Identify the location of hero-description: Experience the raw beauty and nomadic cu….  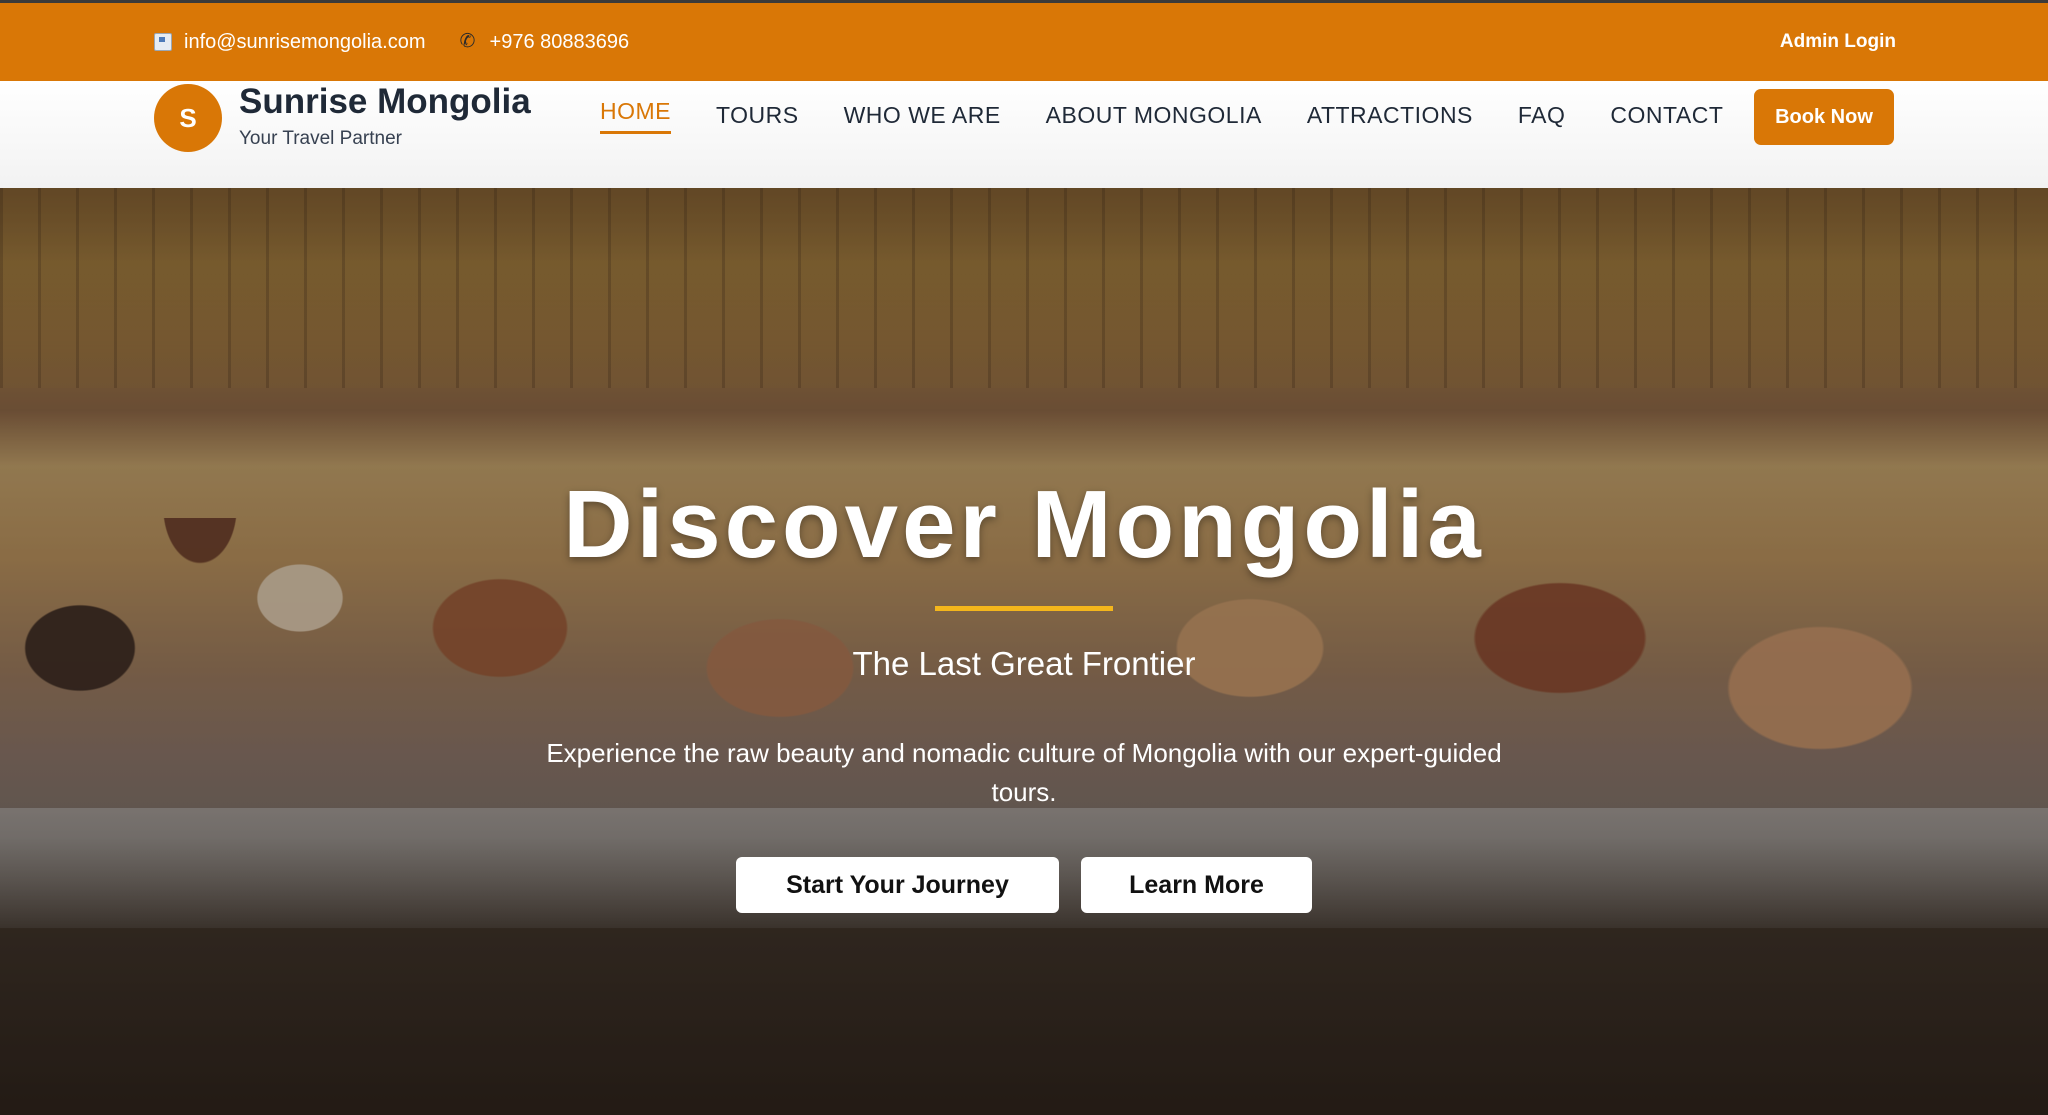
(1024, 772).